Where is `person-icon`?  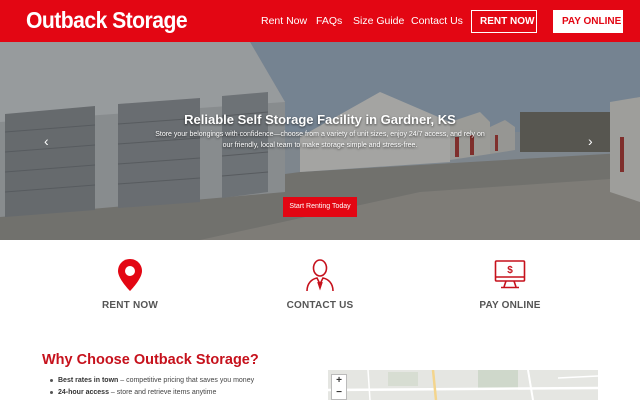 person-icon is located at coordinates (320, 275).